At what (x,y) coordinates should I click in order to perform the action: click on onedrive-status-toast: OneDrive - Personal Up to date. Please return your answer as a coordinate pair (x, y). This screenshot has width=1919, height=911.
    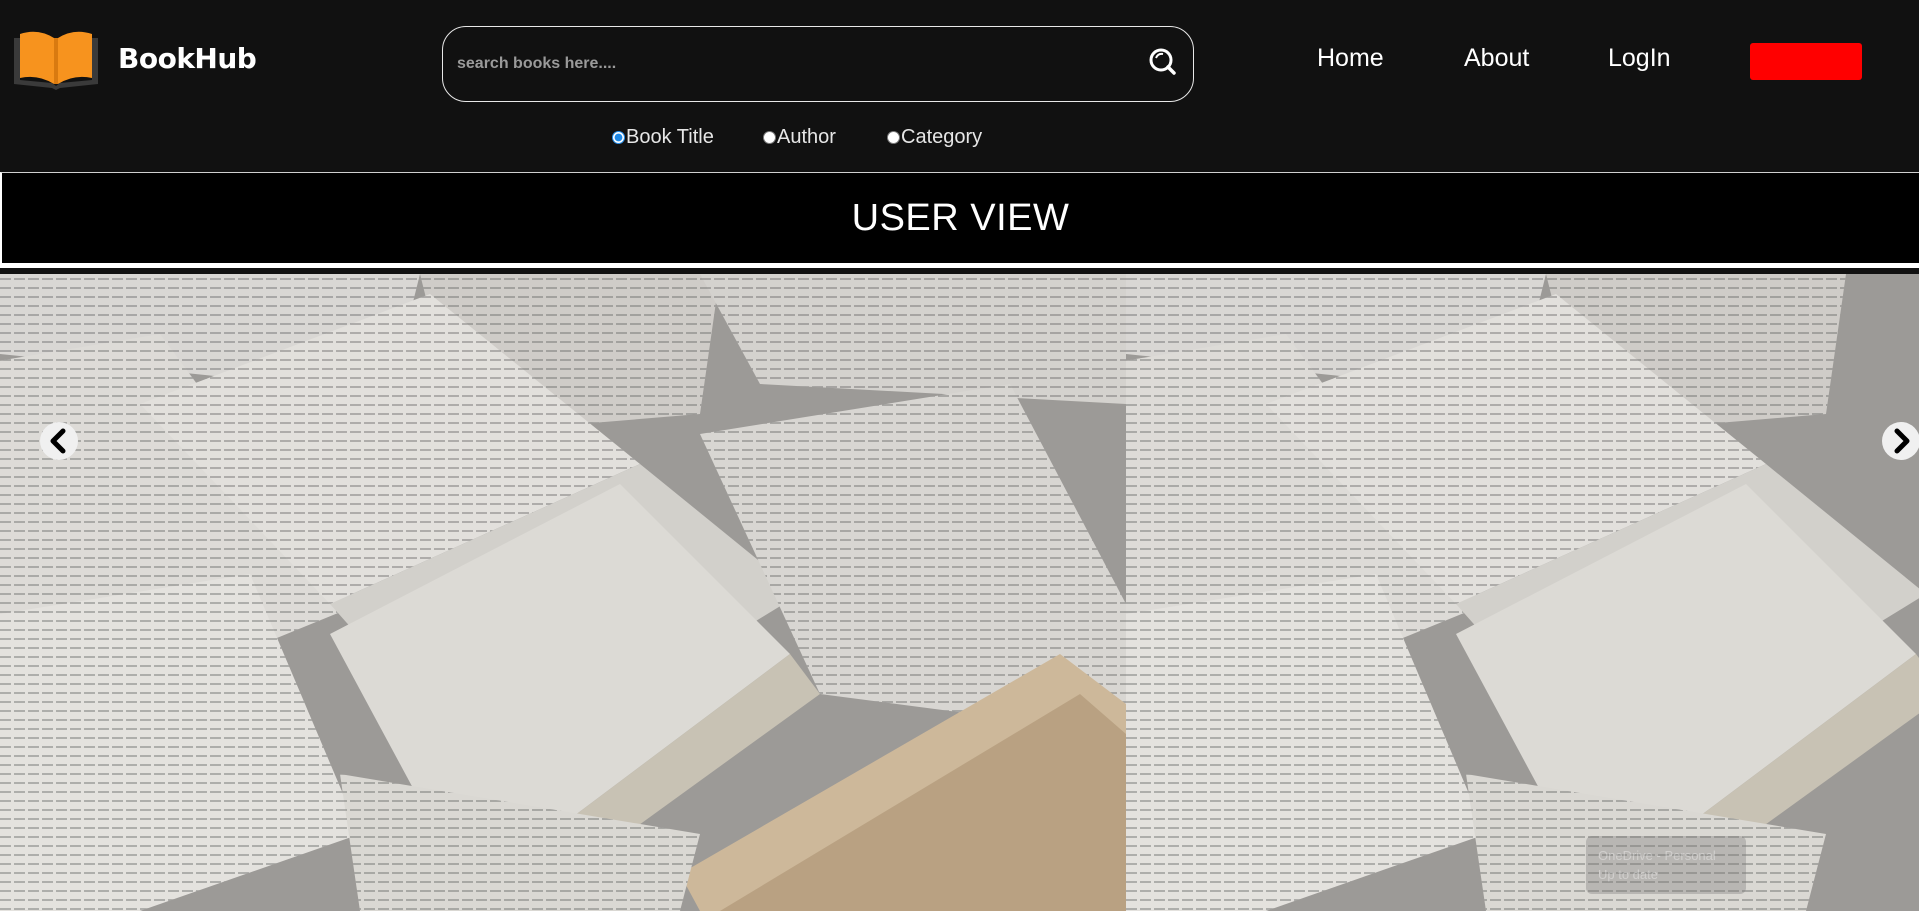
    Looking at the image, I should click on (1666, 865).